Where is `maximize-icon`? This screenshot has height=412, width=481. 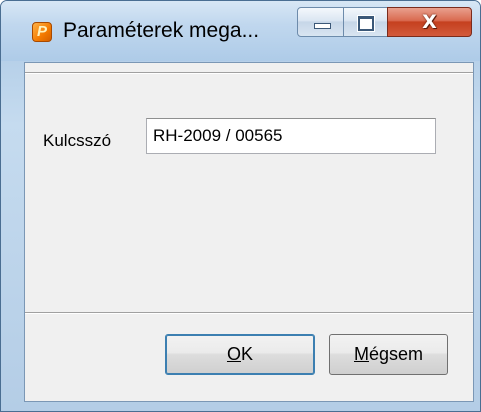 maximize-icon is located at coordinates (366, 23).